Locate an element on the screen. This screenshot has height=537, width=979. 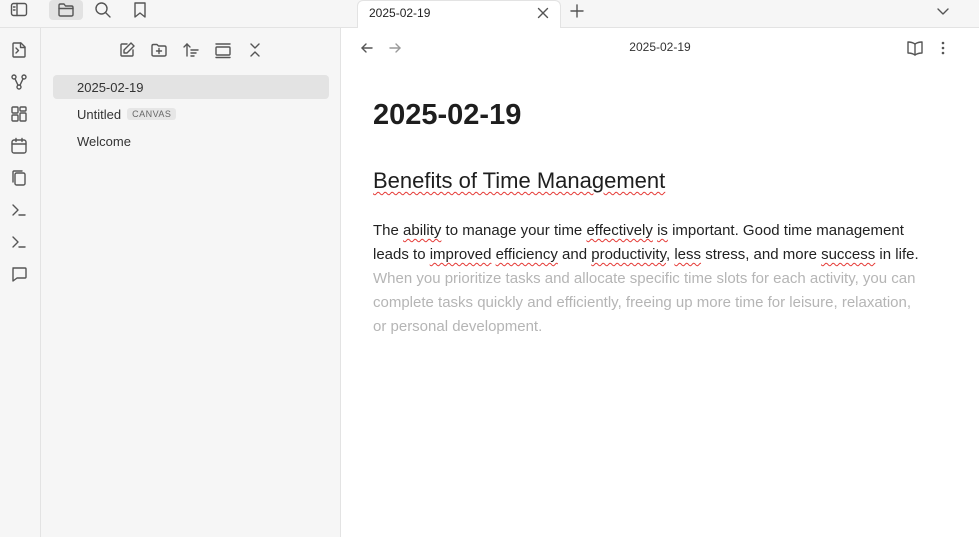
view-header-title: 2025-02-19 is located at coordinates (660, 47).